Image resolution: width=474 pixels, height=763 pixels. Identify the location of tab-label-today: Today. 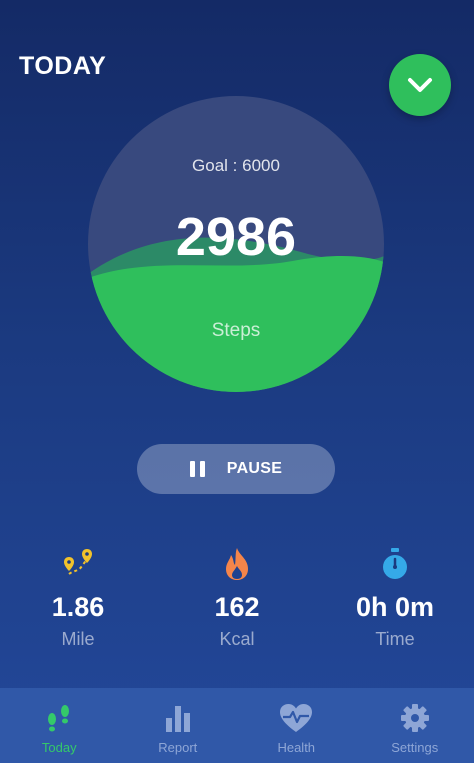
(59, 747).